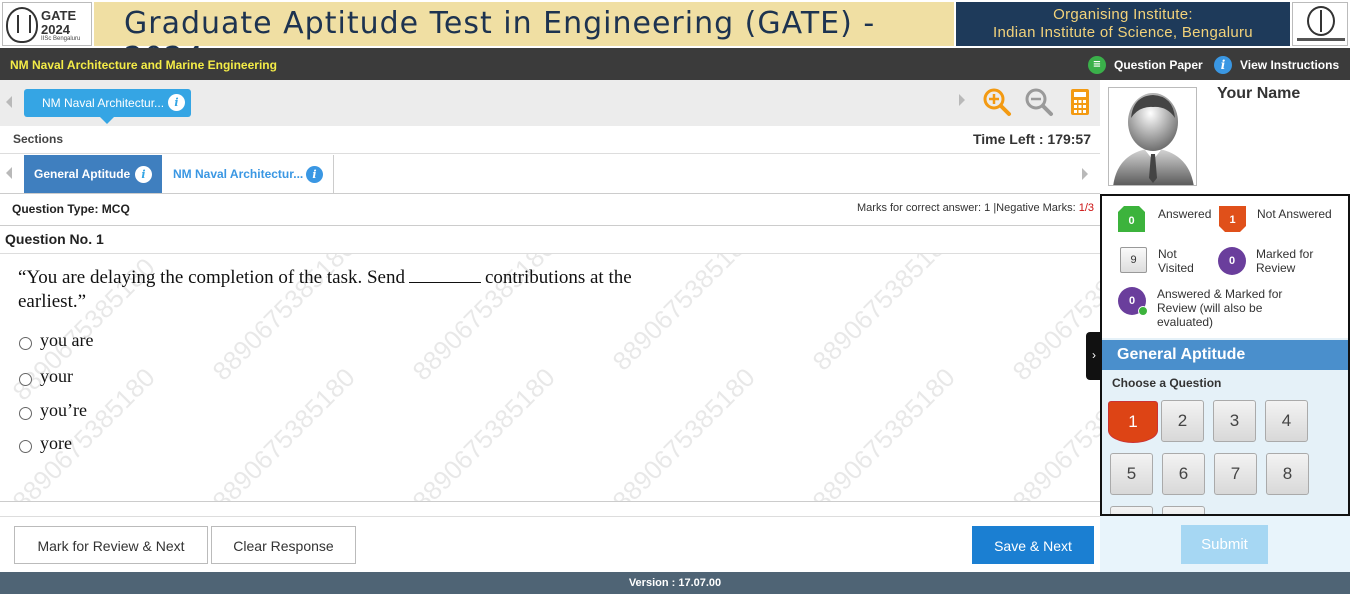 The image size is (1350, 594). What do you see at coordinates (1321, 21) in the screenshot?
I see `iisc-emblem-icon` at bounding box center [1321, 21].